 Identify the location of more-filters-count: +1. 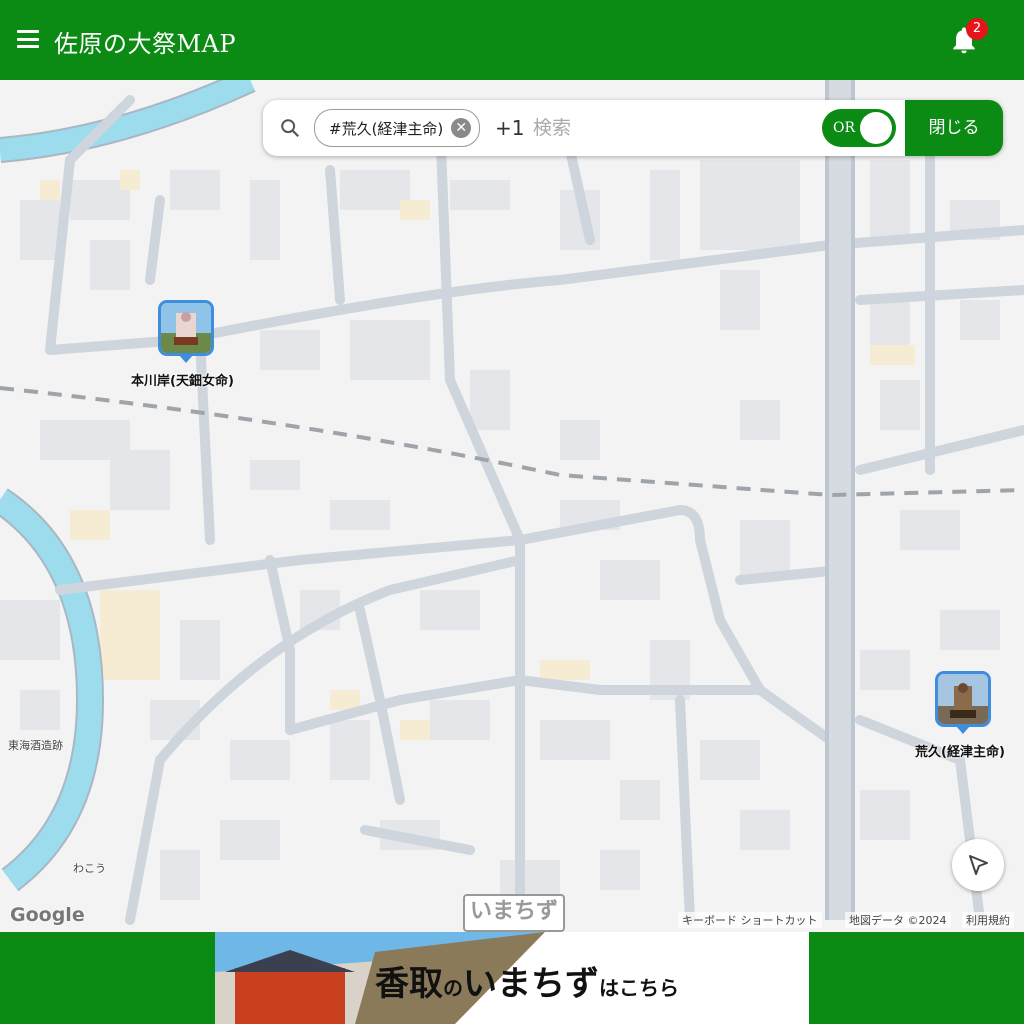
(509, 128).